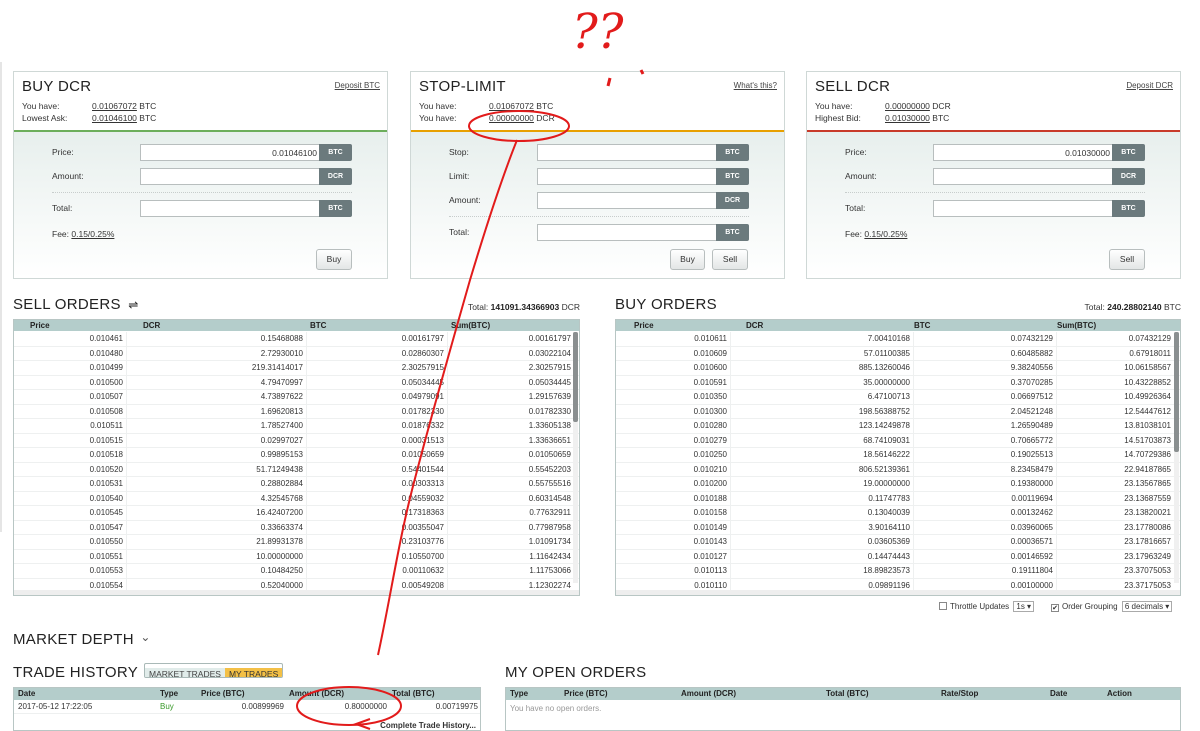  Describe the element at coordinates (114, 118) in the screenshot. I see `lowest-ask-value: 0.01046100` at that location.